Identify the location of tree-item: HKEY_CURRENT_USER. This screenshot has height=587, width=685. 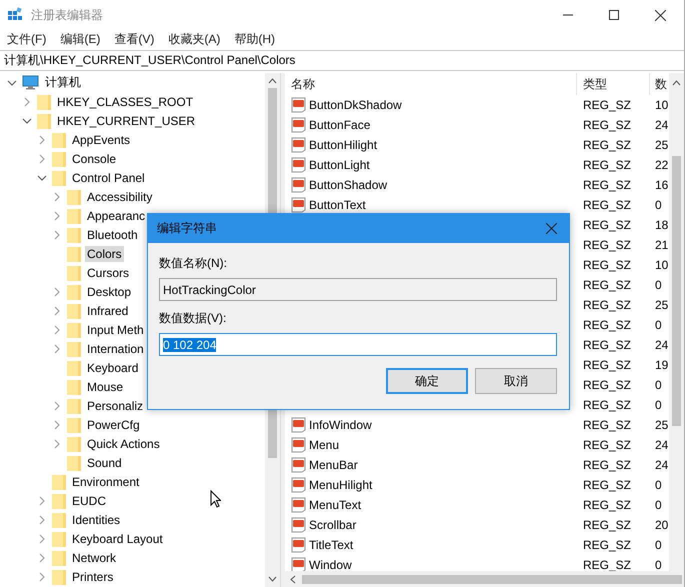
(126, 120).